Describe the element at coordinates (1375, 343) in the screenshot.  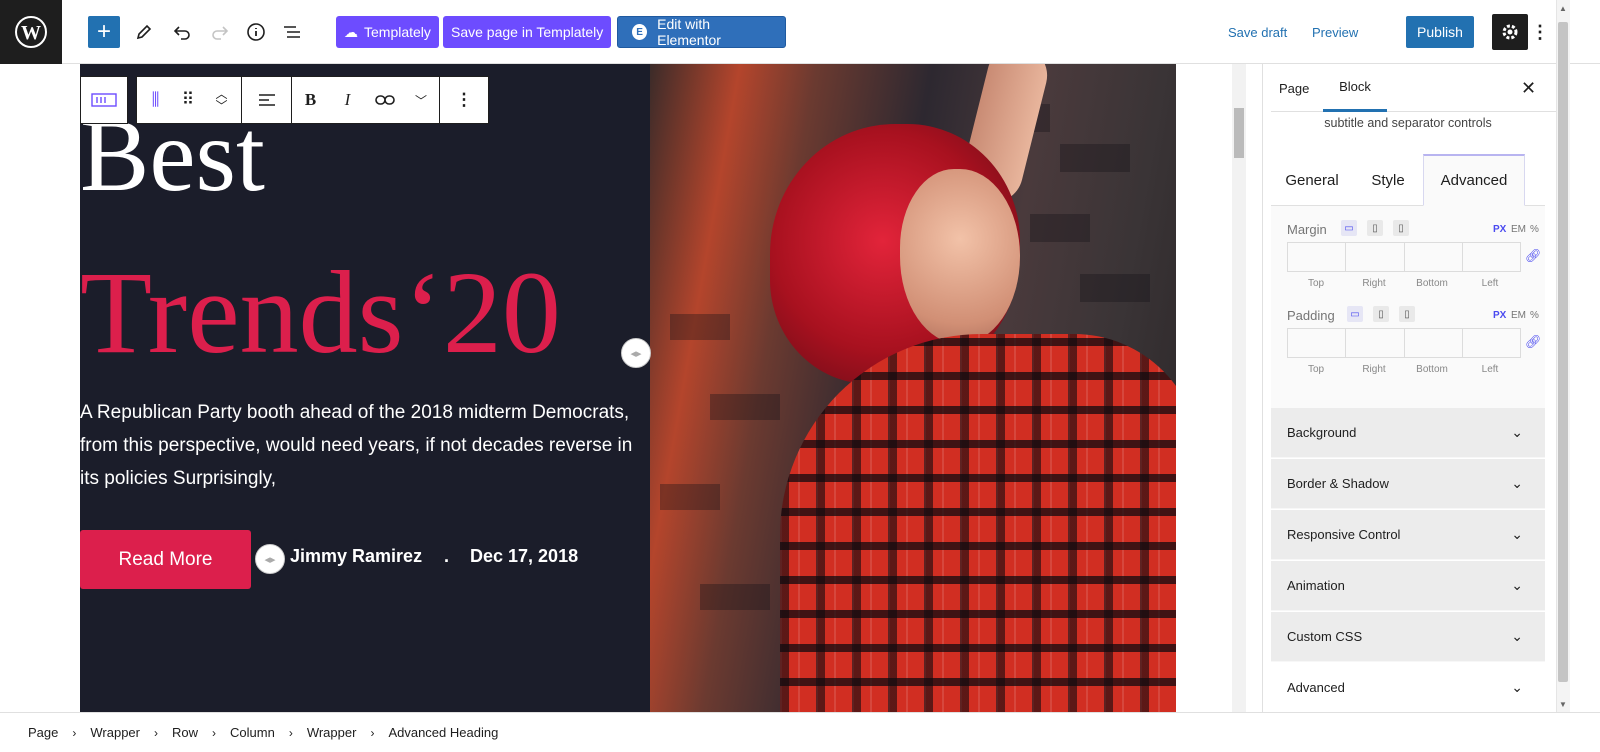
I see `padding-right-input` at that location.